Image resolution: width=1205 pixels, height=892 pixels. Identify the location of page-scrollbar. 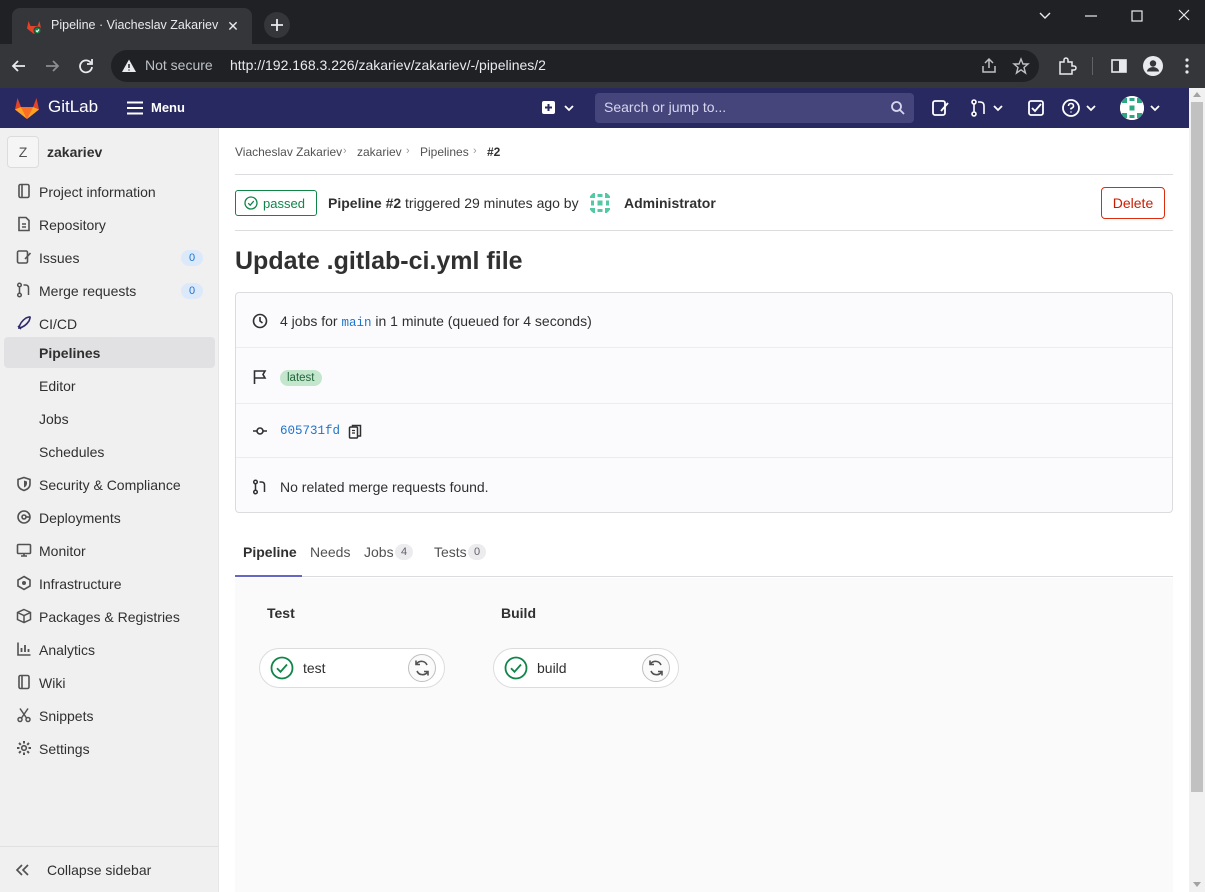
(1197, 490).